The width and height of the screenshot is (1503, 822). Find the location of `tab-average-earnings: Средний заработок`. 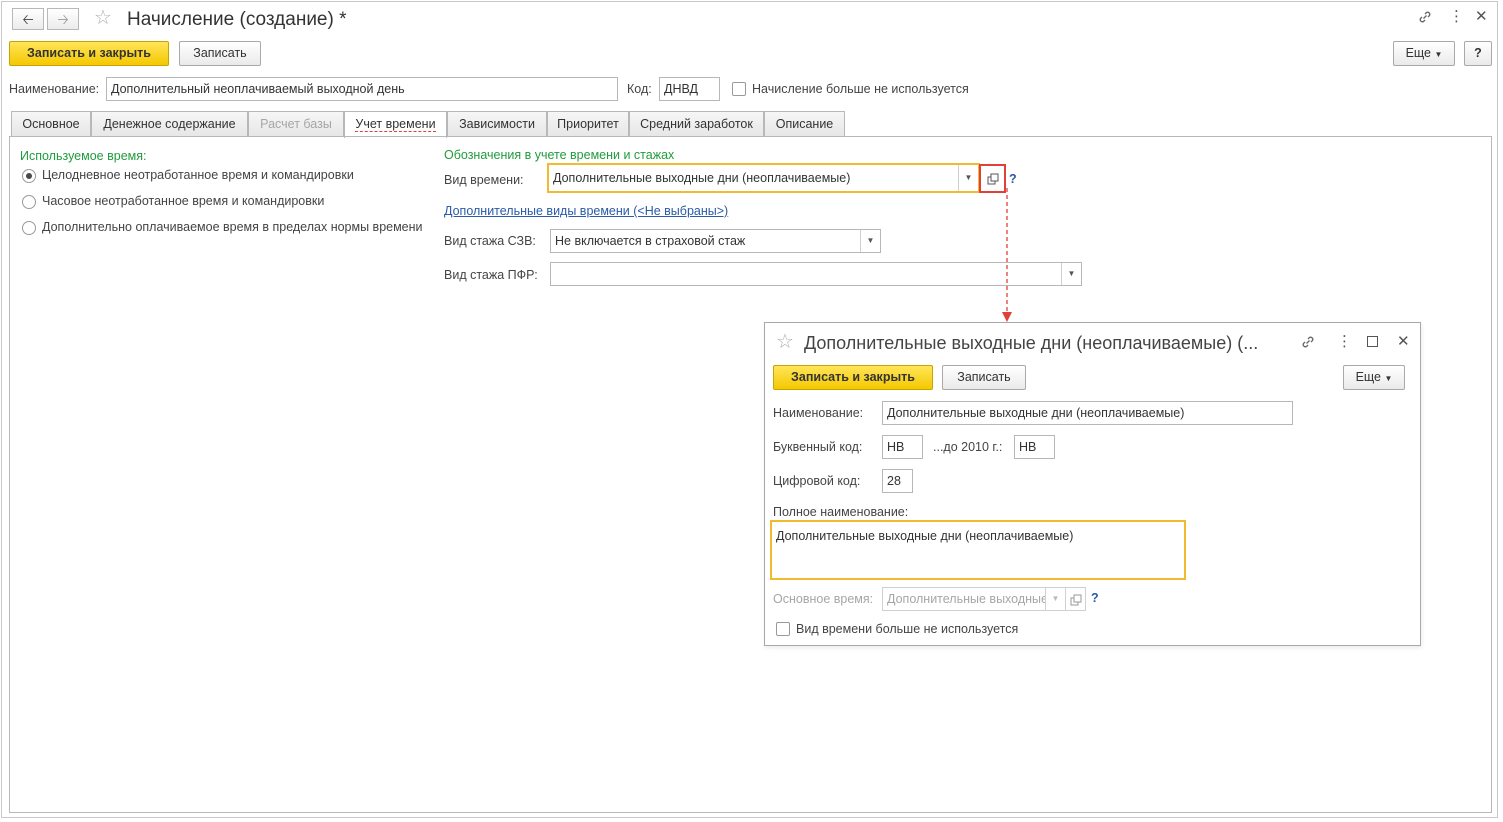

tab-average-earnings: Средний заработок is located at coordinates (696, 124).